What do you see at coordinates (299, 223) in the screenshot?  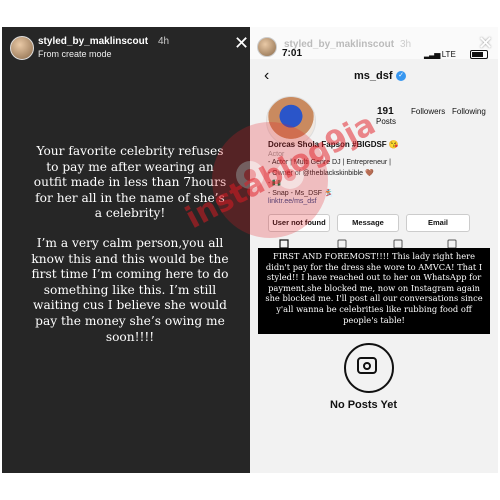 I see `user-not-found-button: User not found` at bounding box center [299, 223].